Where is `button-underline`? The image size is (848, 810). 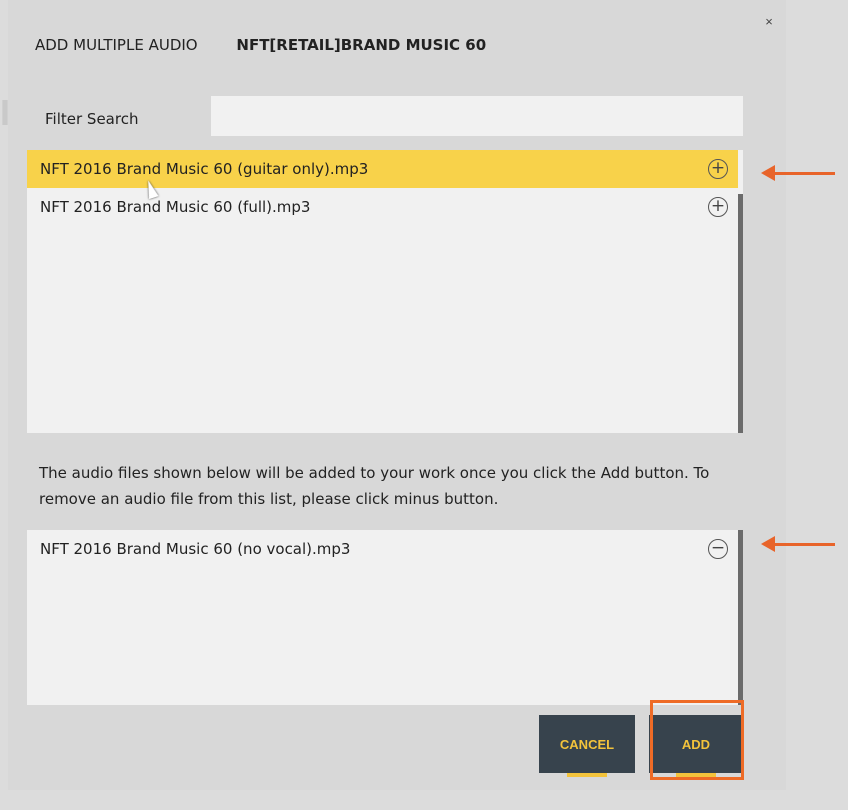
button-underline is located at coordinates (587, 775).